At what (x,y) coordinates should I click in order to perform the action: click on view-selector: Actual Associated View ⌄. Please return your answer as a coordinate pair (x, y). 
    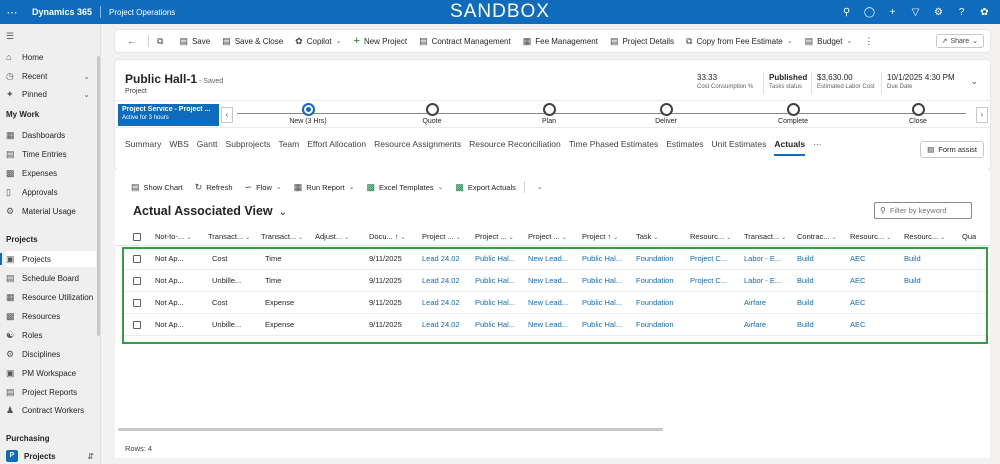
    Looking at the image, I should click on (210, 211).